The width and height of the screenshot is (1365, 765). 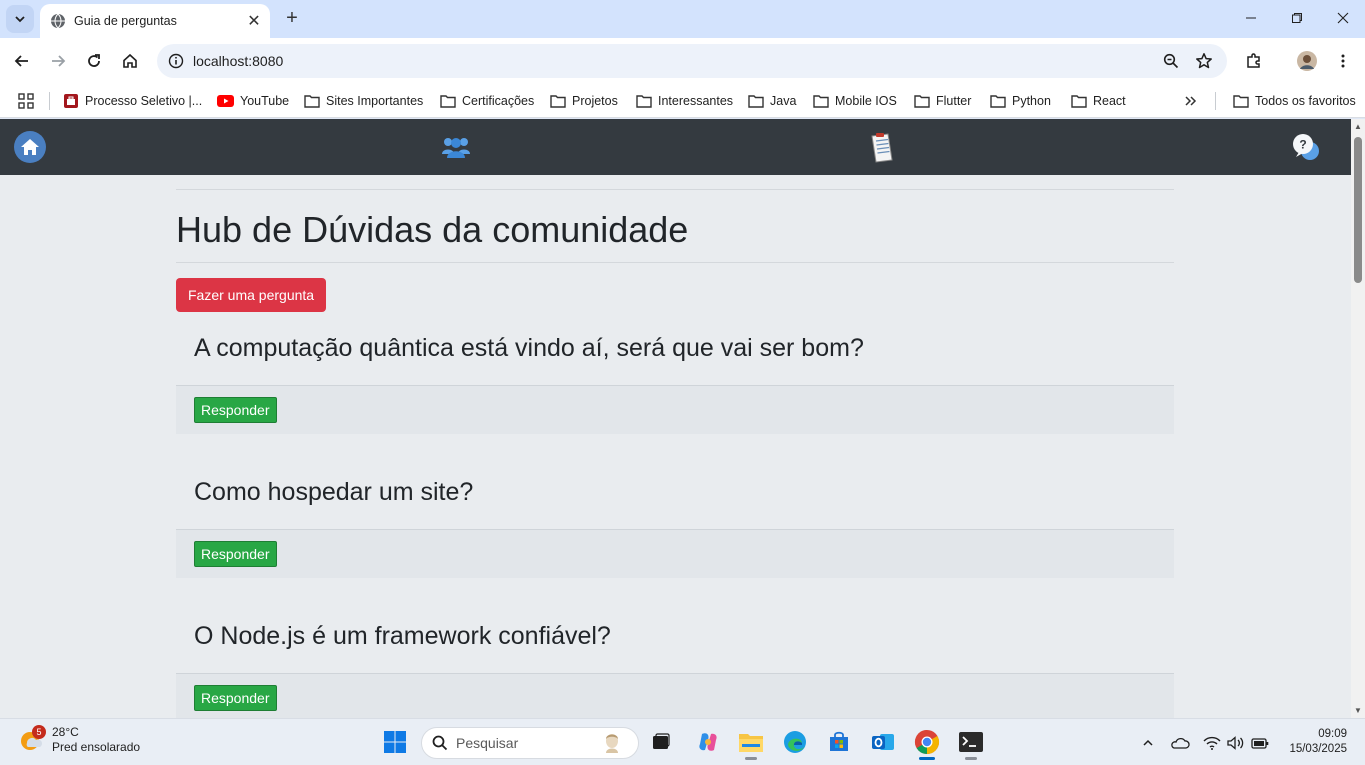 I want to click on home-icon, so click(x=130, y=60).